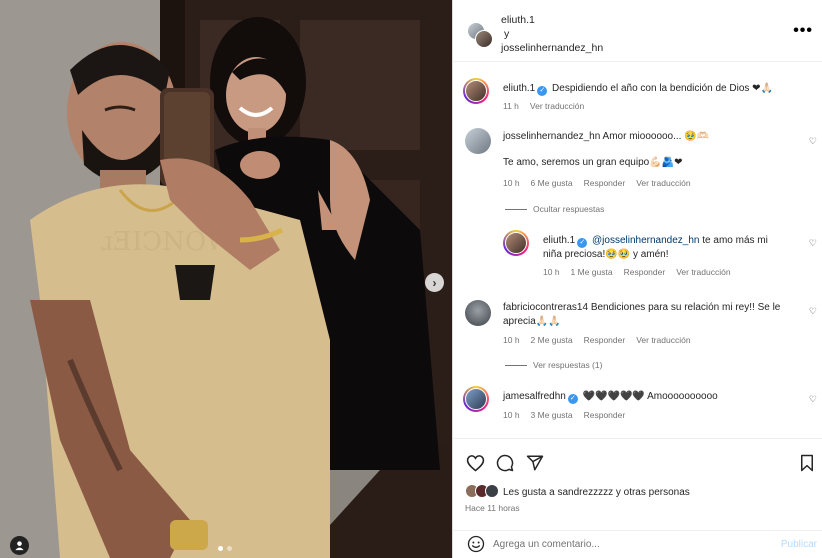 Image resolution: width=822 pixels, height=558 pixels. I want to click on comment-button, so click(505, 463).